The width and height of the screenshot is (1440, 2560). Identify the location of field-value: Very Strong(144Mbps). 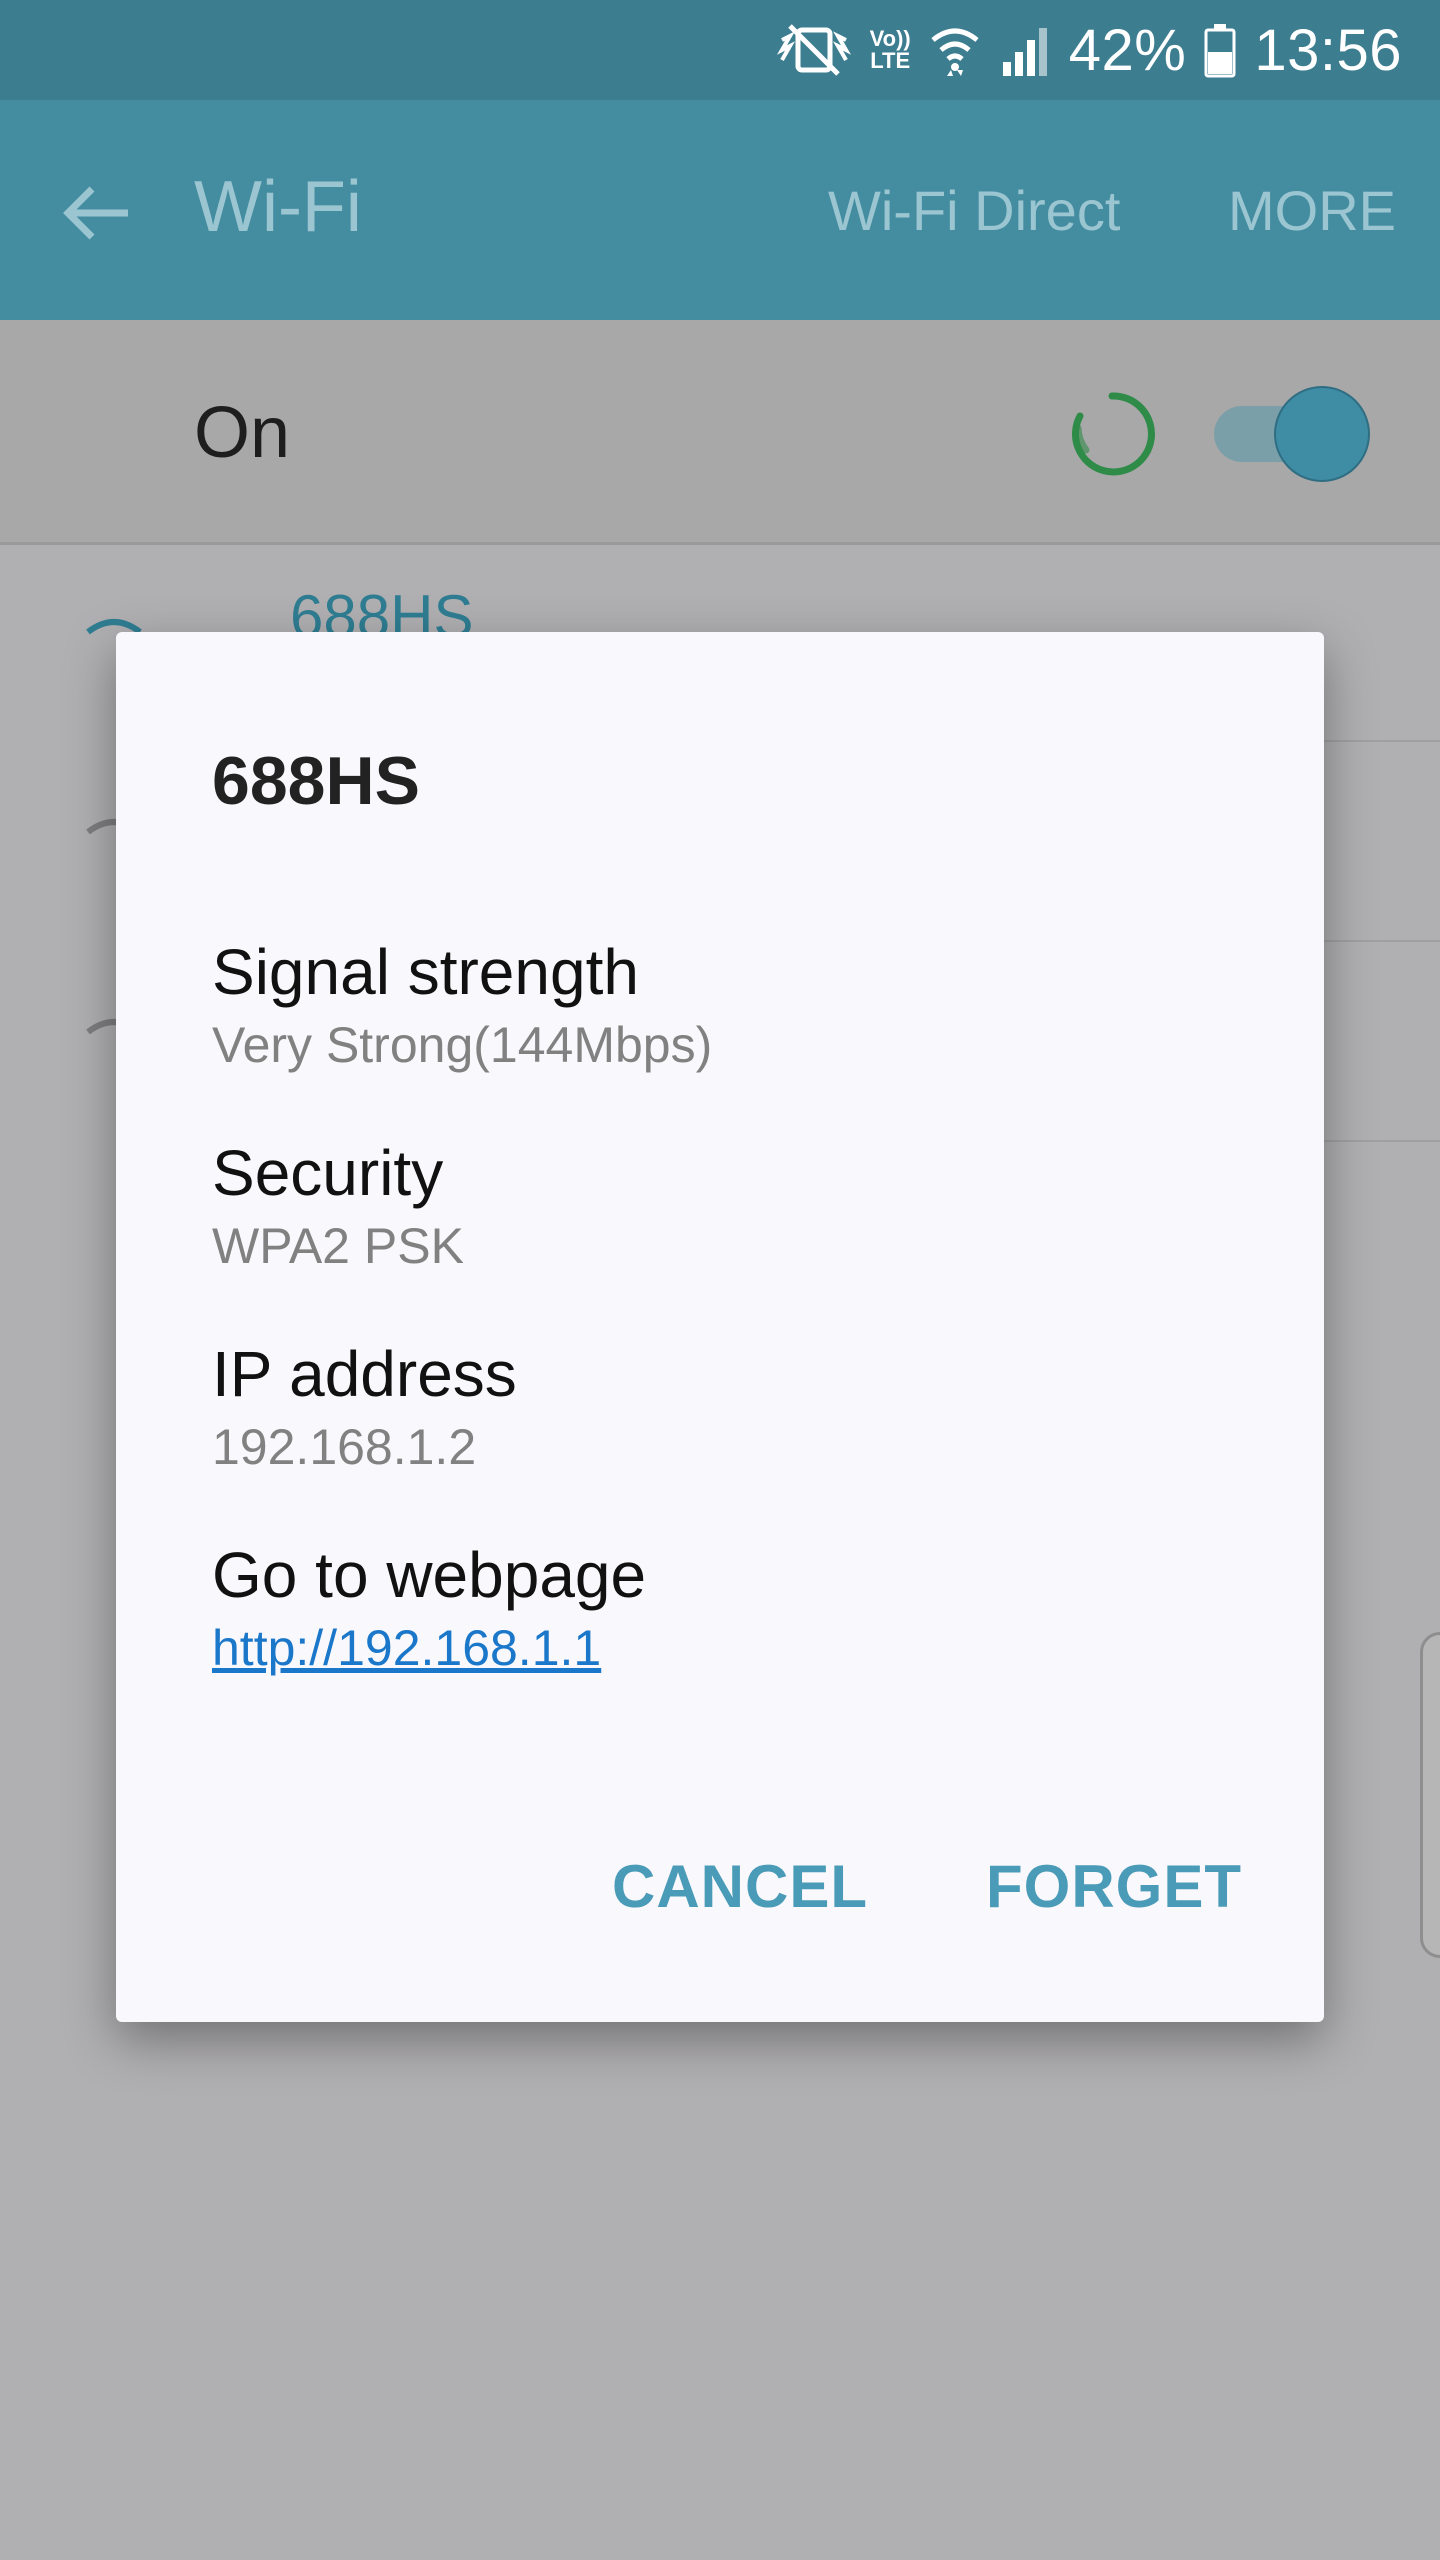
(462, 1045).